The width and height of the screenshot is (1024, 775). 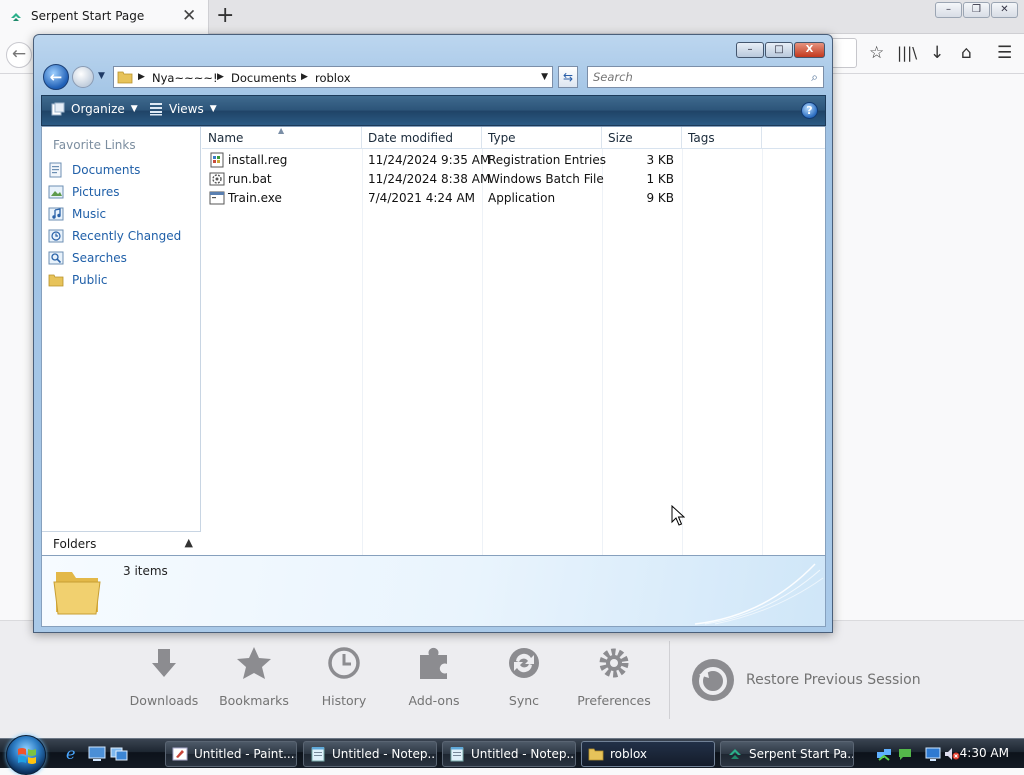 What do you see at coordinates (750, 50) in the screenshot?
I see `explorer-minimize-button: –` at bounding box center [750, 50].